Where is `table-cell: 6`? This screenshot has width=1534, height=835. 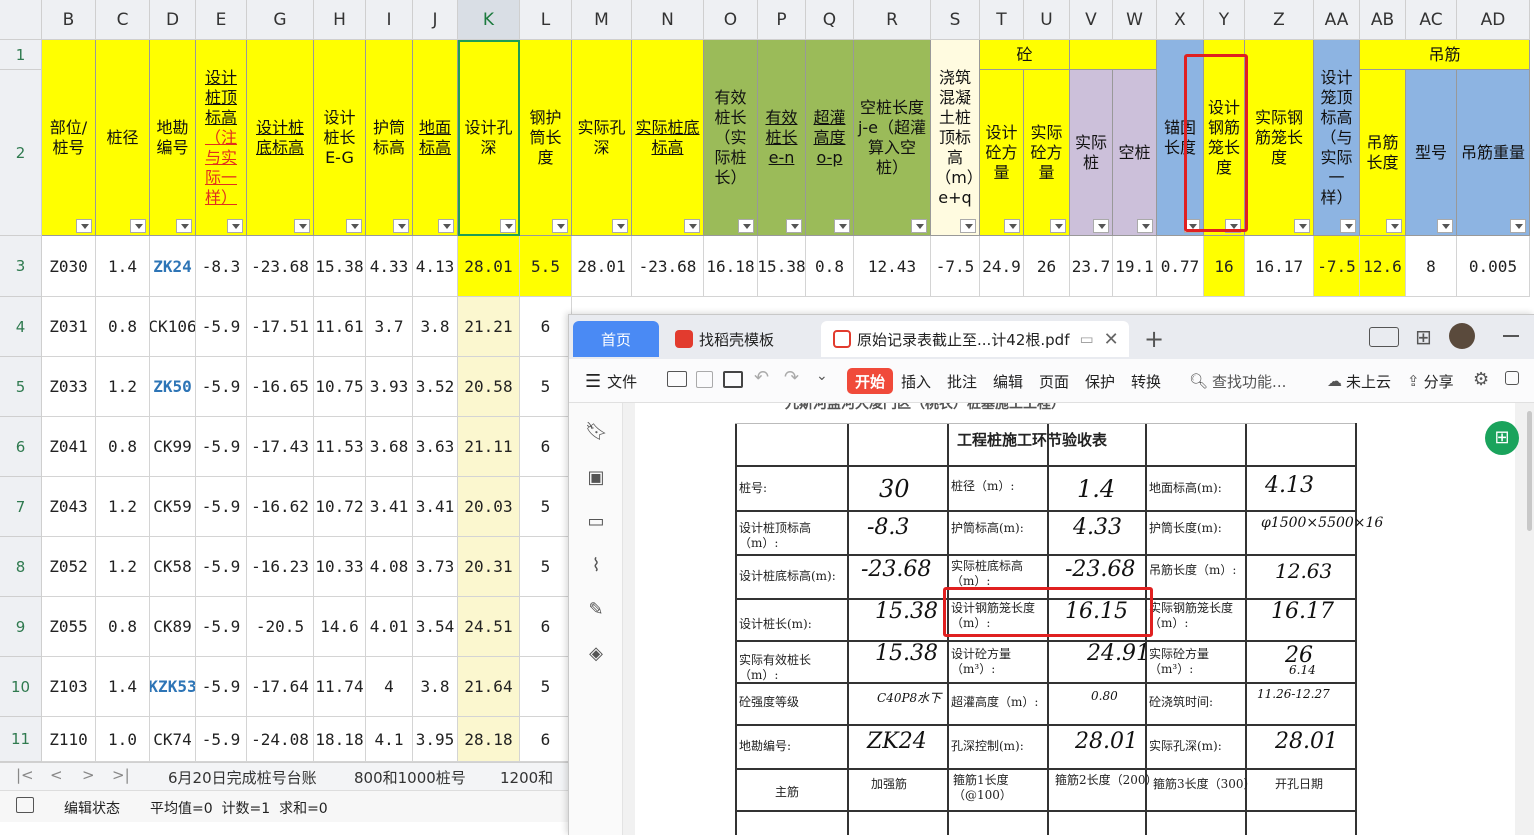 table-cell: 6 is located at coordinates (546, 627).